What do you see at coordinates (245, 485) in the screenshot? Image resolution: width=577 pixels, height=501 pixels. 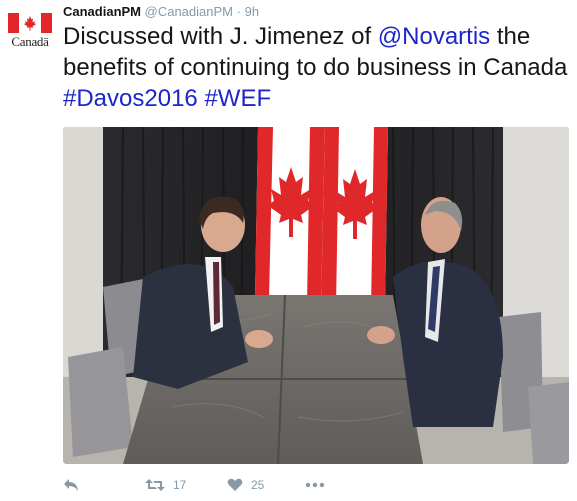 I see `like-button: 25` at bounding box center [245, 485].